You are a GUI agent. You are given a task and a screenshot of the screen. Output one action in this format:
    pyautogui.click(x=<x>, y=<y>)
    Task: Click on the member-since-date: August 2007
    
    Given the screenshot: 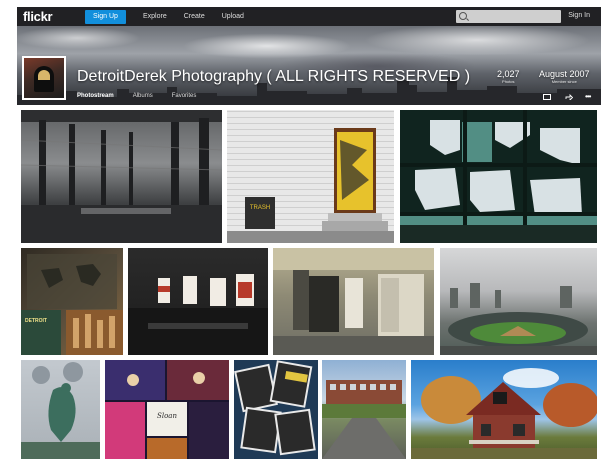 What is the action you would take?
    pyautogui.click(x=564, y=74)
    